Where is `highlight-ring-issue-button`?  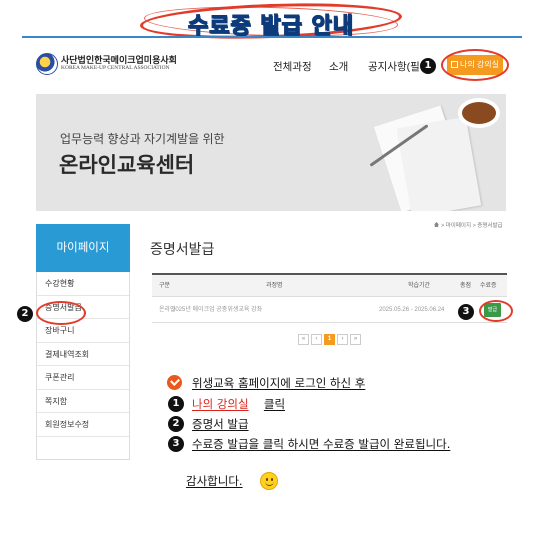
highlight-ring-issue-button is located at coordinates (496, 311).